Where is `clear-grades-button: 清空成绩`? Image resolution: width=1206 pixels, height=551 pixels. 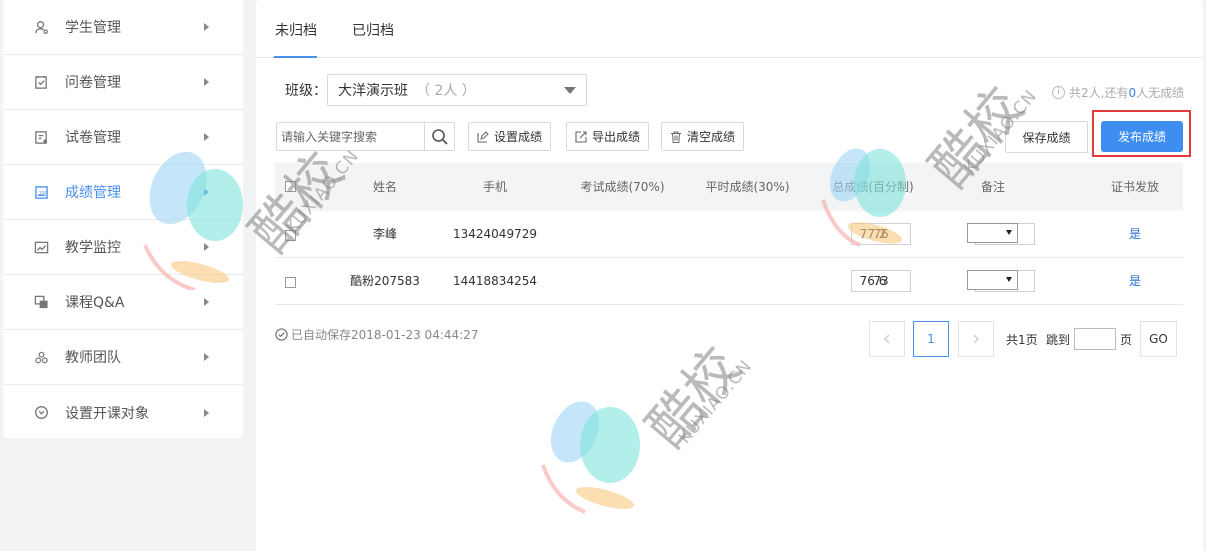 clear-grades-button: 清空成绩 is located at coordinates (703, 136).